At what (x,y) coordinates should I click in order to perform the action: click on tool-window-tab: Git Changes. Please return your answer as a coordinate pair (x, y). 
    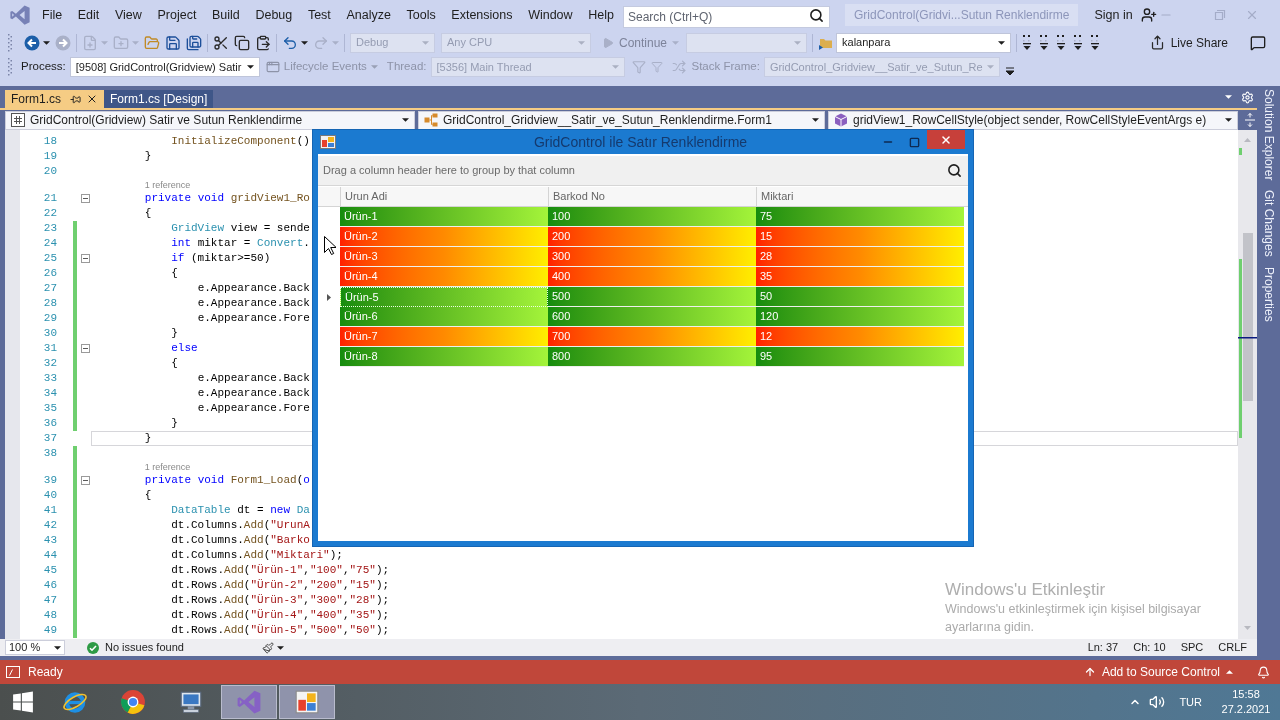
    Looking at the image, I should click on (1268, 224).